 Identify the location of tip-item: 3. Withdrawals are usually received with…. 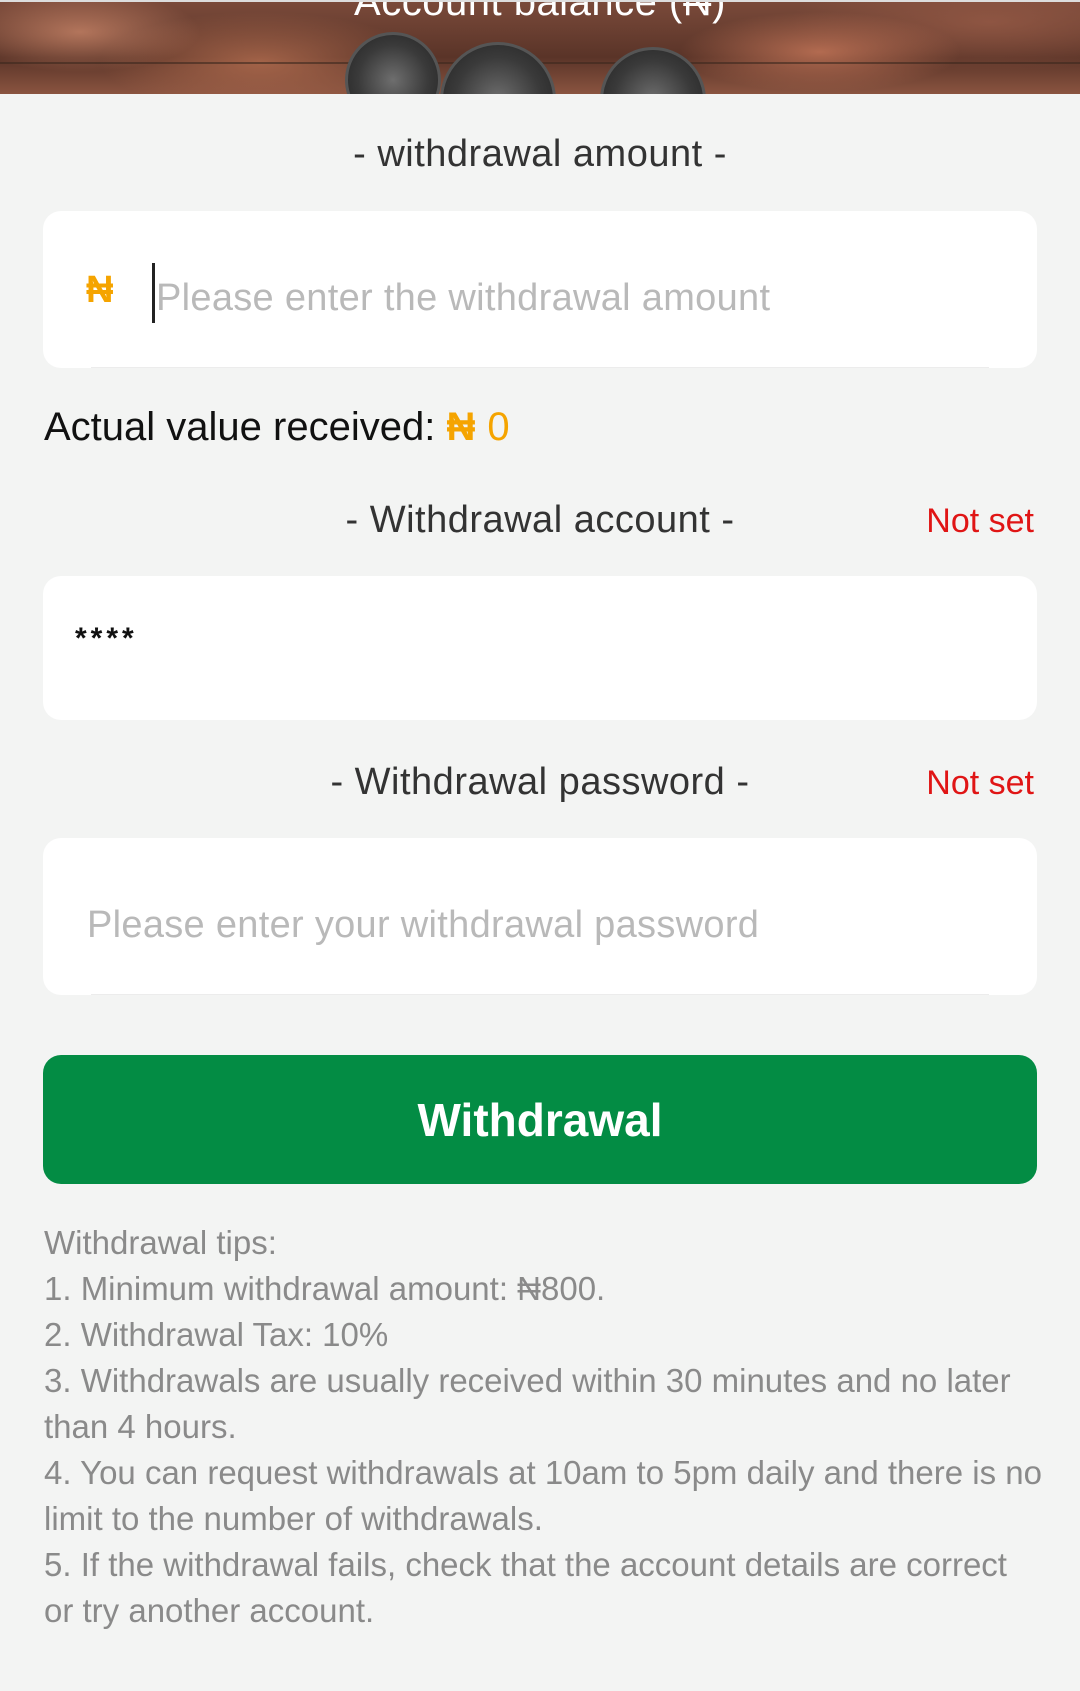
(527, 1403).